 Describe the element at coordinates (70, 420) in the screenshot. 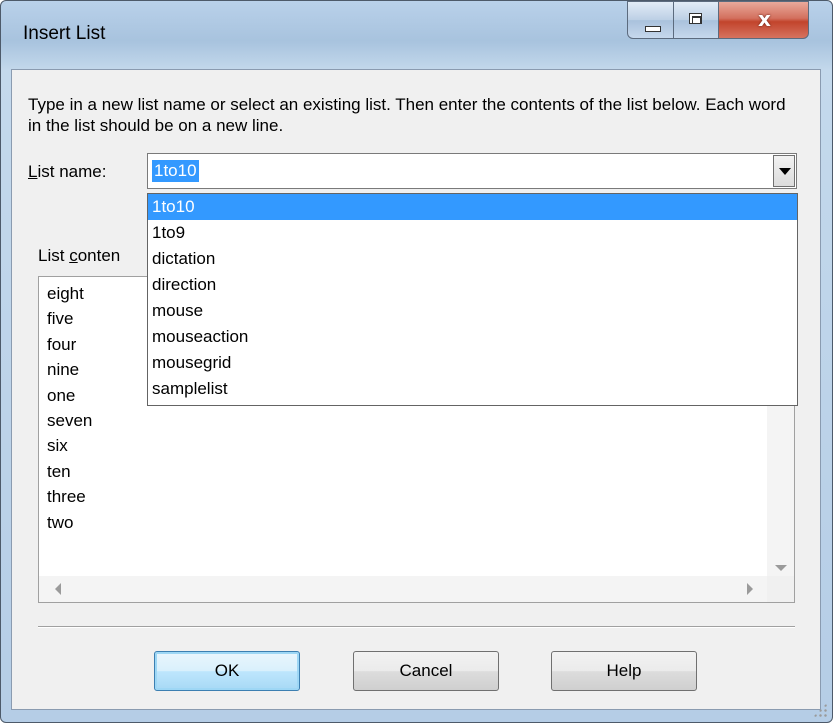

I see `list-content-line: seven` at that location.